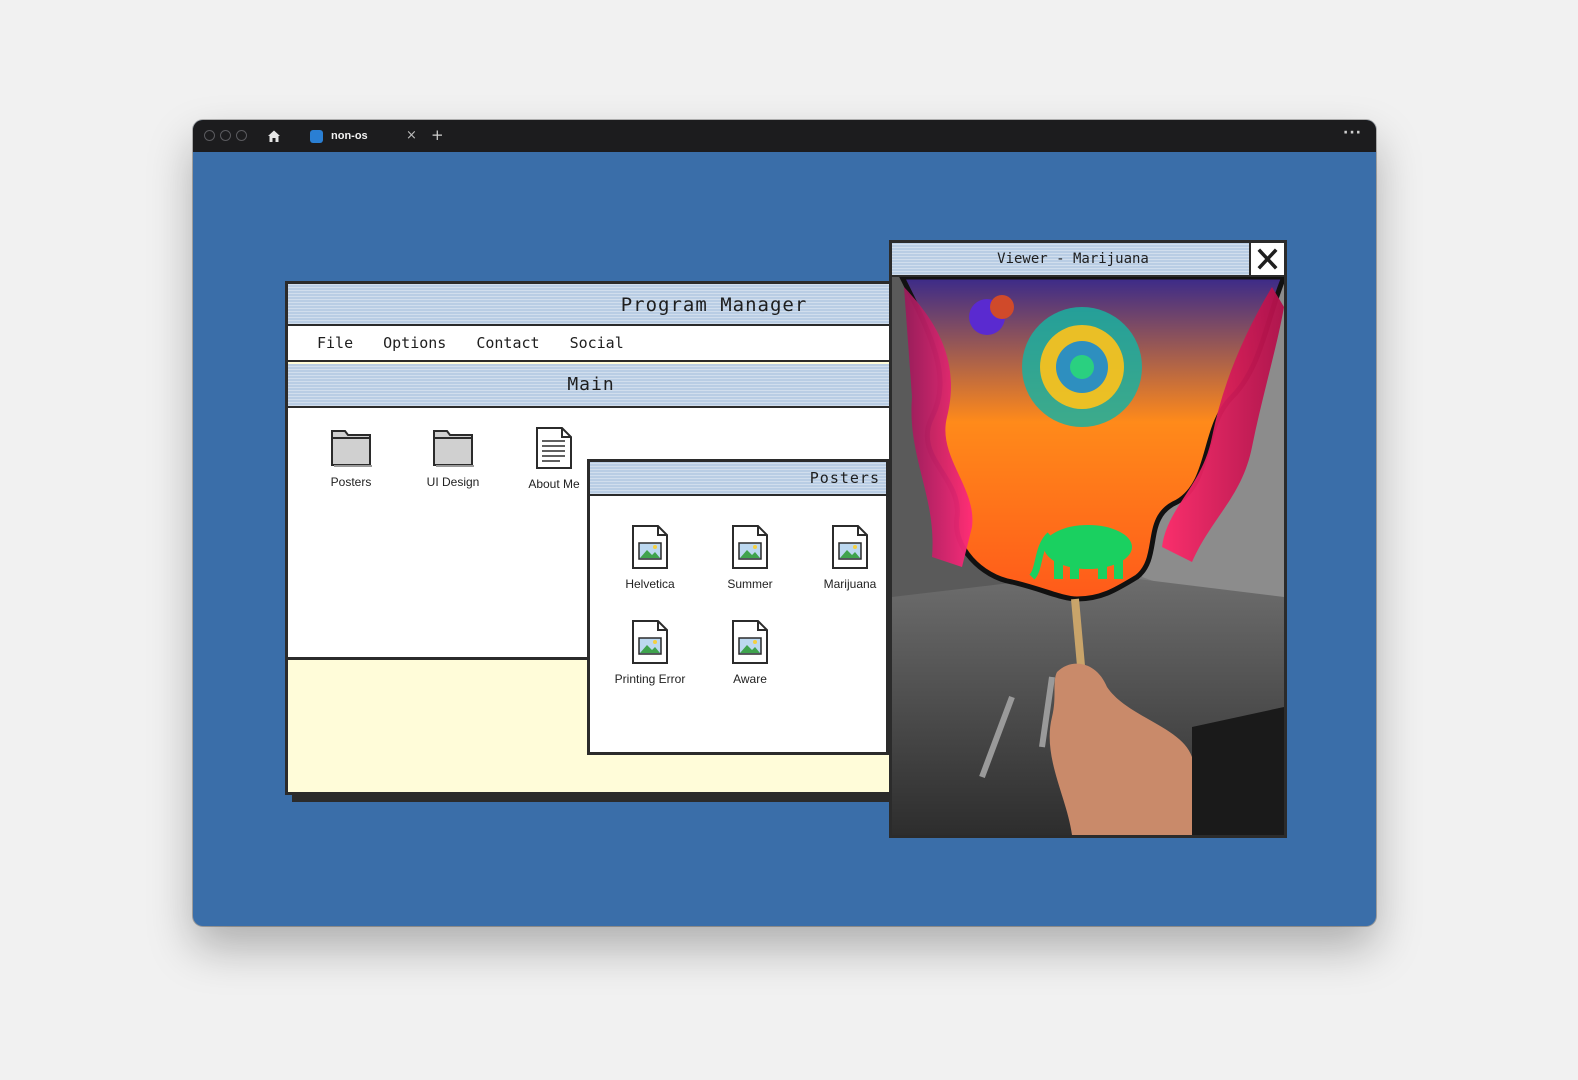 The image size is (1578, 1080). What do you see at coordinates (750, 584) in the screenshot?
I see `item-label: Summer` at bounding box center [750, 584].